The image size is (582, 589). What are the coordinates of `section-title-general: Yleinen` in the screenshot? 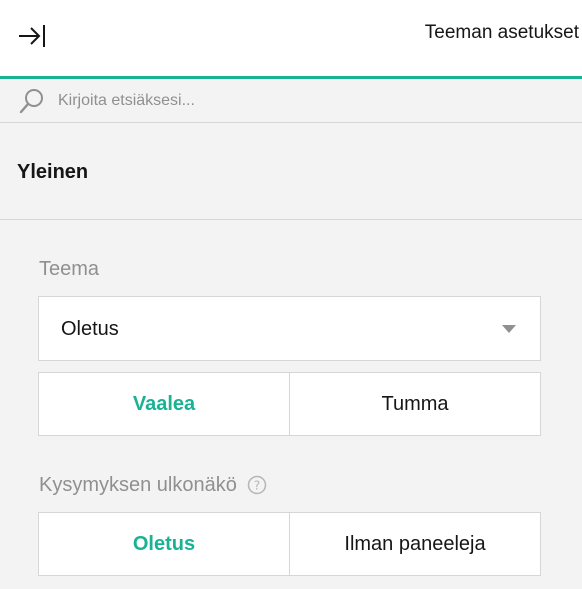 It's located at (52, 172).